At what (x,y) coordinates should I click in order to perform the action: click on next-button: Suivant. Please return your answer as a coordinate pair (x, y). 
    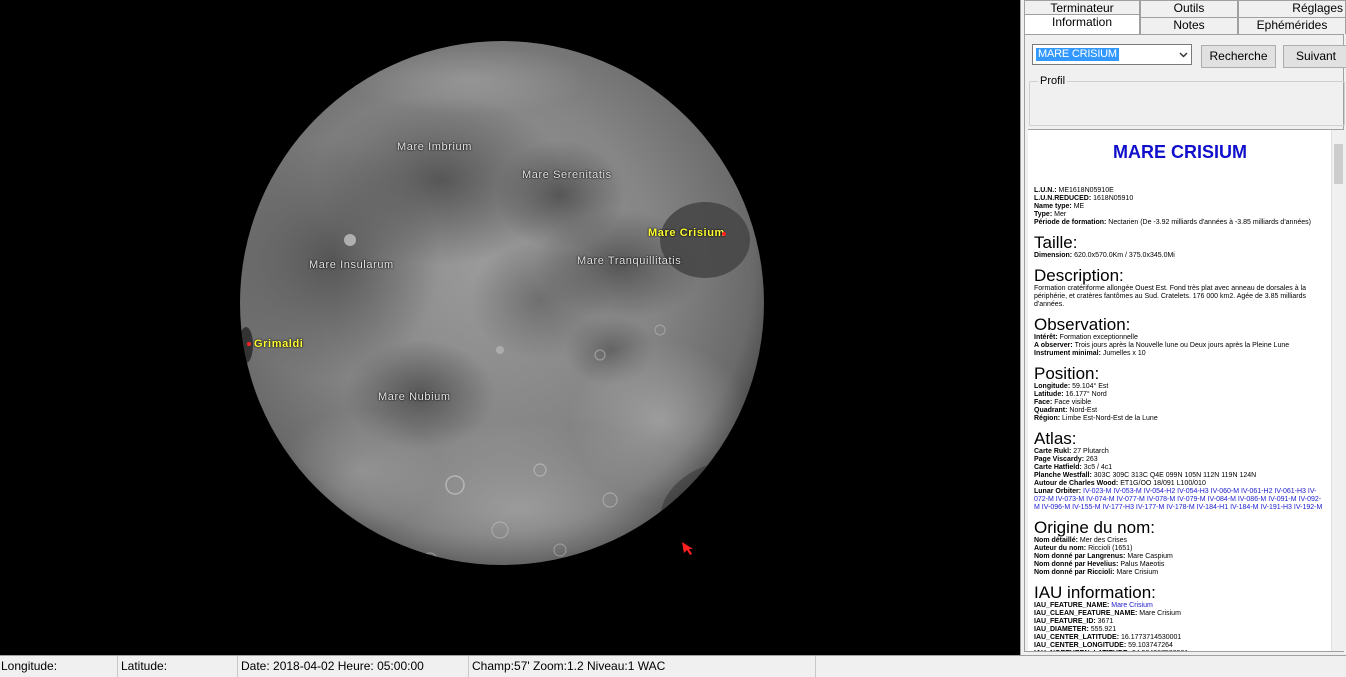
    Looking at the image, I should click on (1314, 56).